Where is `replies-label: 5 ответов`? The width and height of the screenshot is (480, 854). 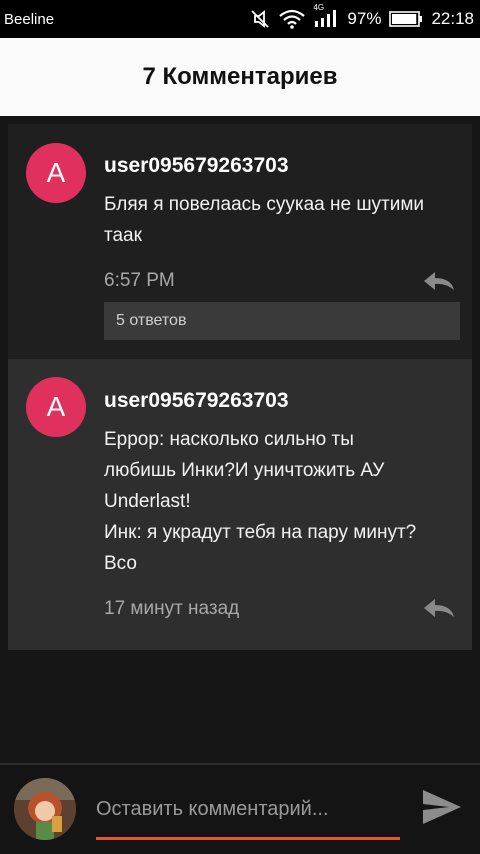
replies-label: 5 ответов is located at coordinates (151, 320).